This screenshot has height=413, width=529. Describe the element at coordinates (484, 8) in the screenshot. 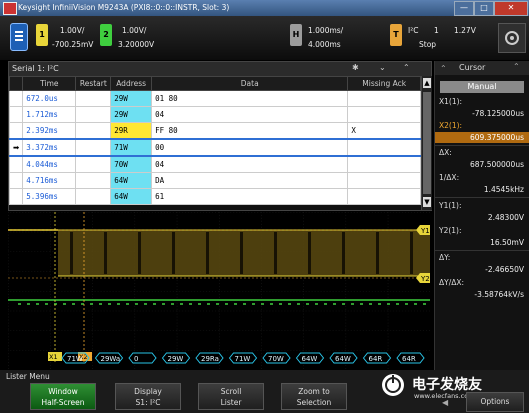

I see `maximize-button: □` at that location.